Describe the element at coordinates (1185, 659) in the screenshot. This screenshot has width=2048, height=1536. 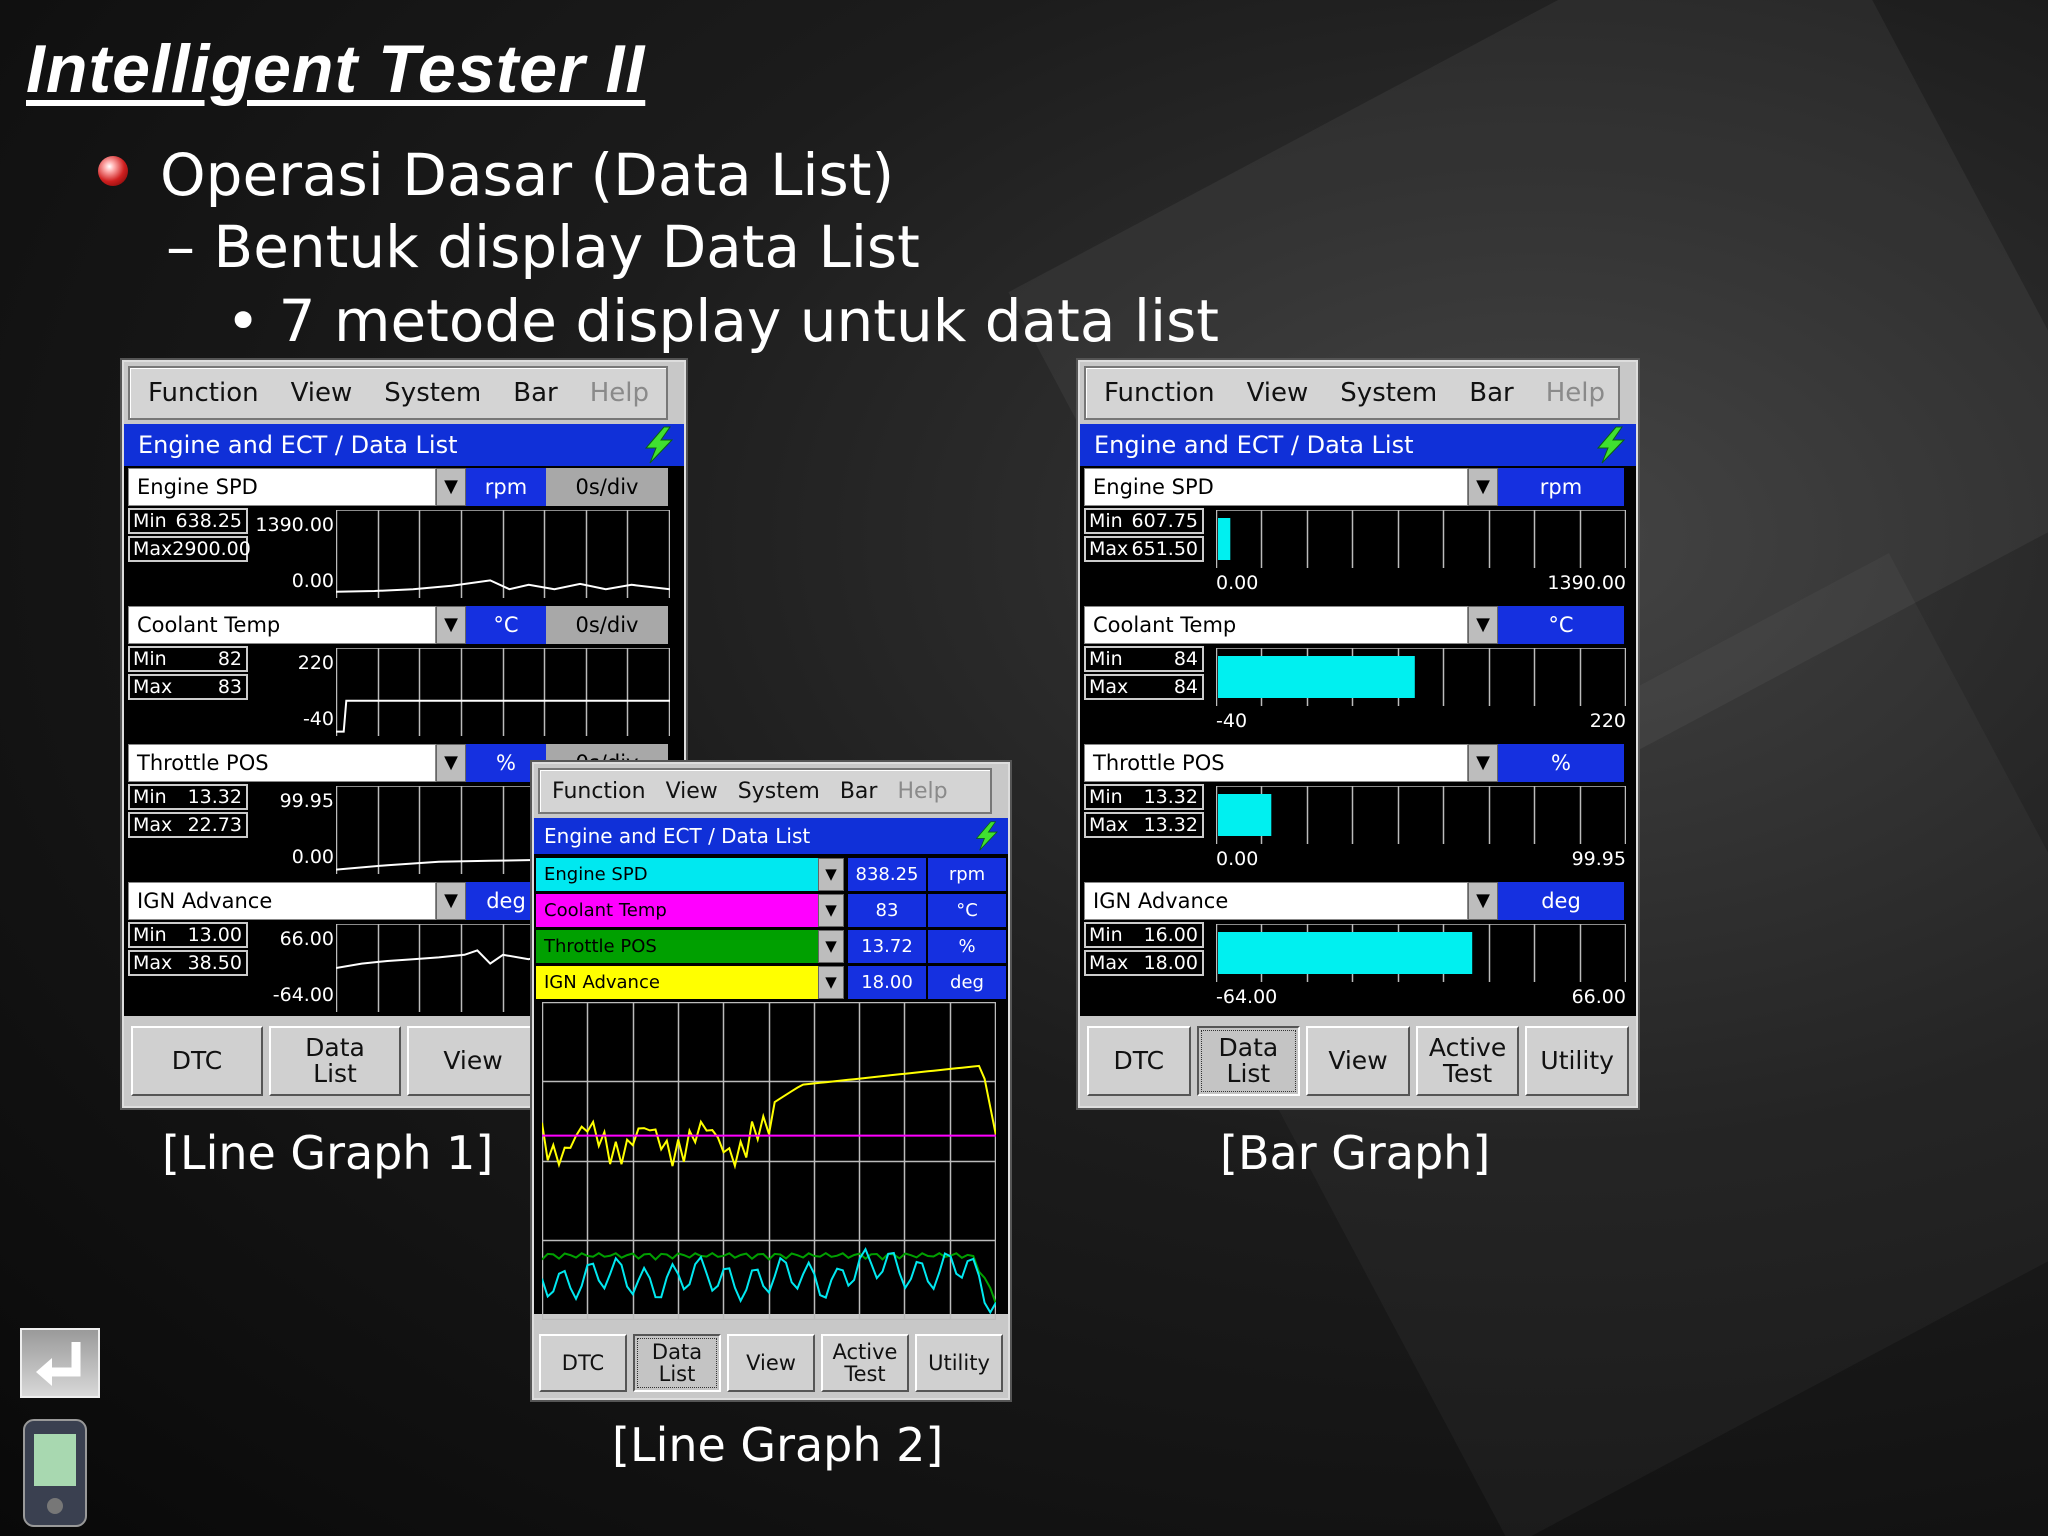
I see `min-value: 84` at that location.